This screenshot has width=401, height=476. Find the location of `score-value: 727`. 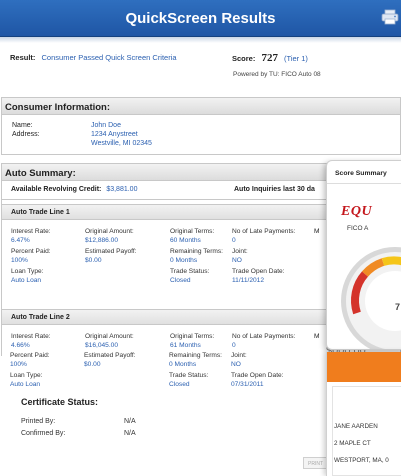

score-value: 727 is located at coordinates (269, 58).